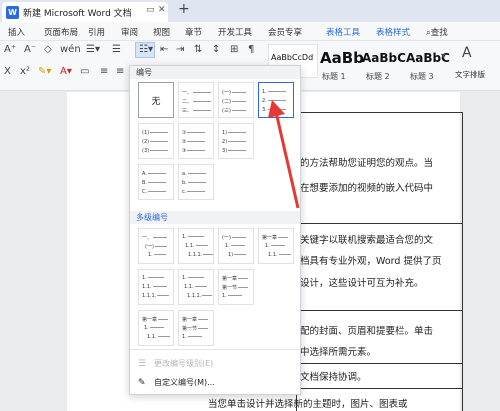 This screenshot has height=411, width=500. I want to click on option-level-label: (1), so click(146, 133).